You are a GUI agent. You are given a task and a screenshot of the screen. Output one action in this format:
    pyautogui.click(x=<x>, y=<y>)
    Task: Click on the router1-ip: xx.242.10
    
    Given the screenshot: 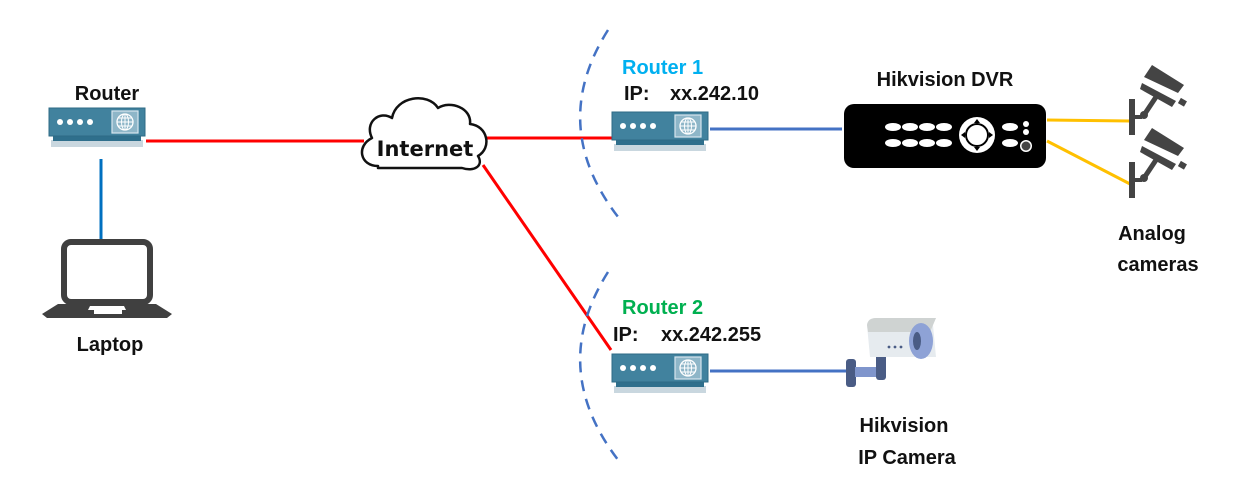 What is the action you would take?
    pyautogui.click(x=714, y=94)
    